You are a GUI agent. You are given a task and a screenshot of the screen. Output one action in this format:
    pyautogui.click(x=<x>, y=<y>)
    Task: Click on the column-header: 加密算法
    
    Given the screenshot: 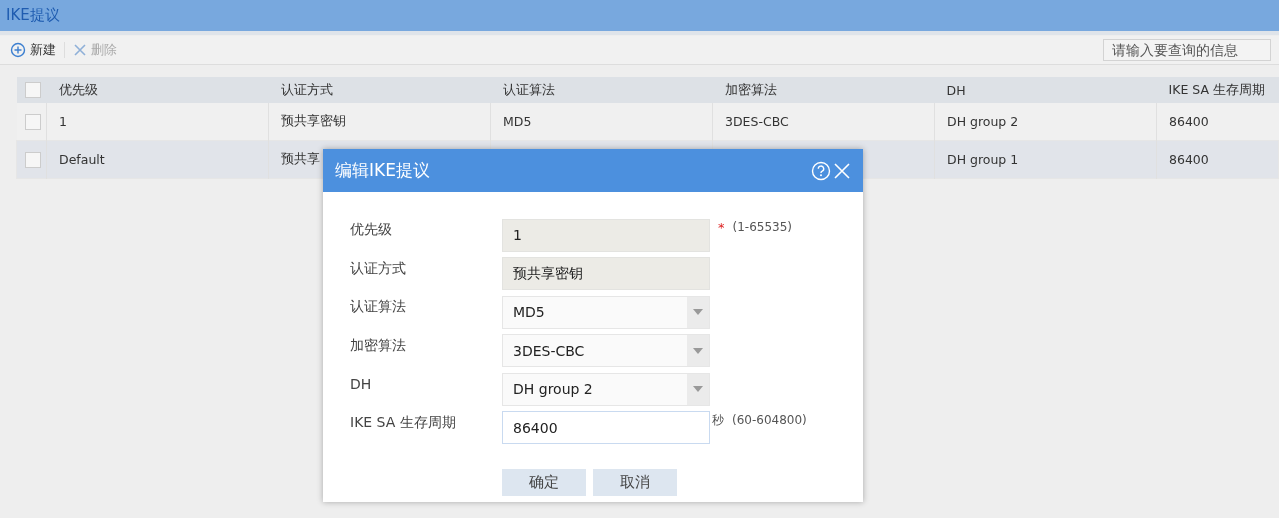 What is the action you would take?
    pyautogui.click(x=750, y=89)
    